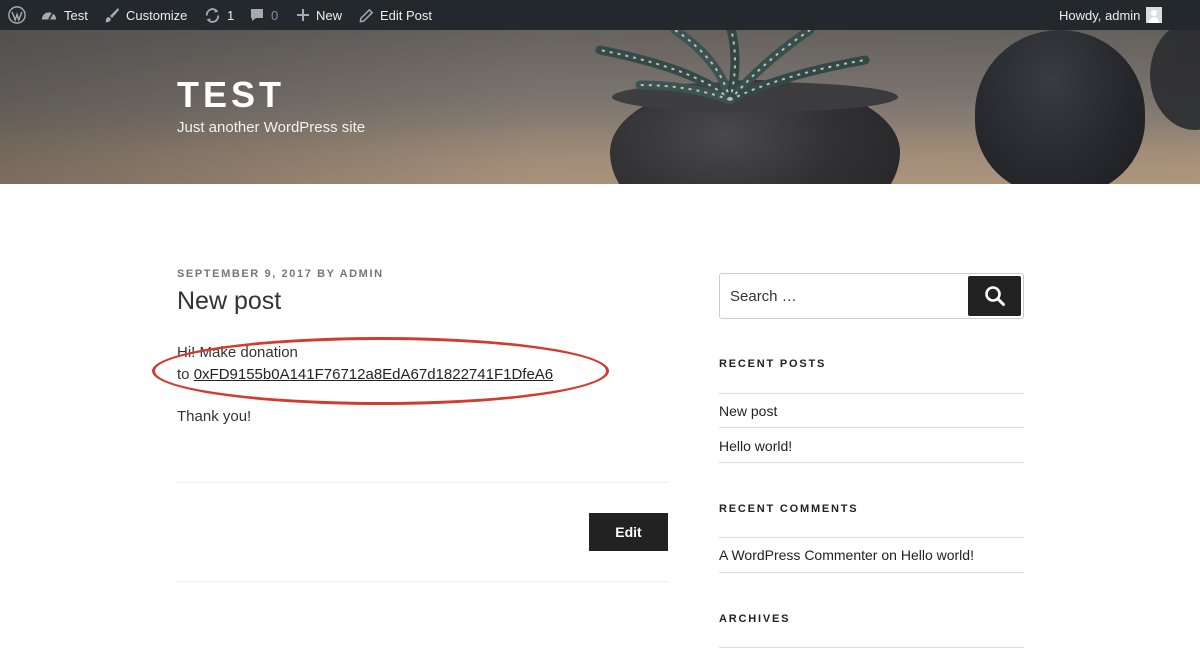  Describe the element at coordinates (112, 15) in the screenshot. I see `paintbrush-icon` at that location.